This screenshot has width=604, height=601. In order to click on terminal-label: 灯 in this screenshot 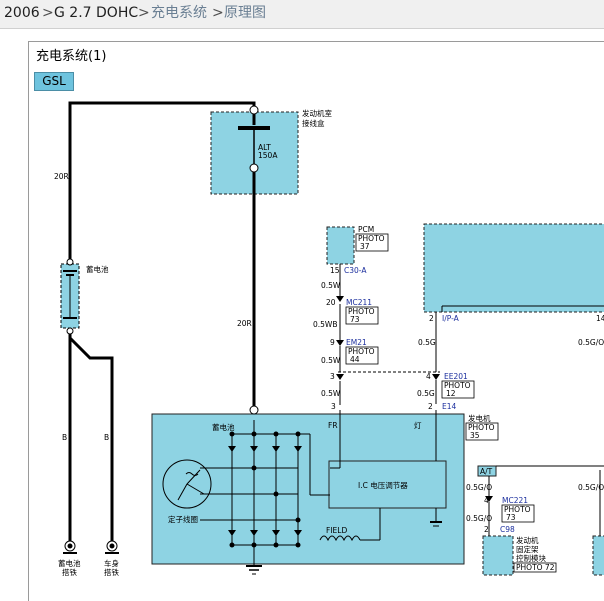, I will do `click(418, 425)`.